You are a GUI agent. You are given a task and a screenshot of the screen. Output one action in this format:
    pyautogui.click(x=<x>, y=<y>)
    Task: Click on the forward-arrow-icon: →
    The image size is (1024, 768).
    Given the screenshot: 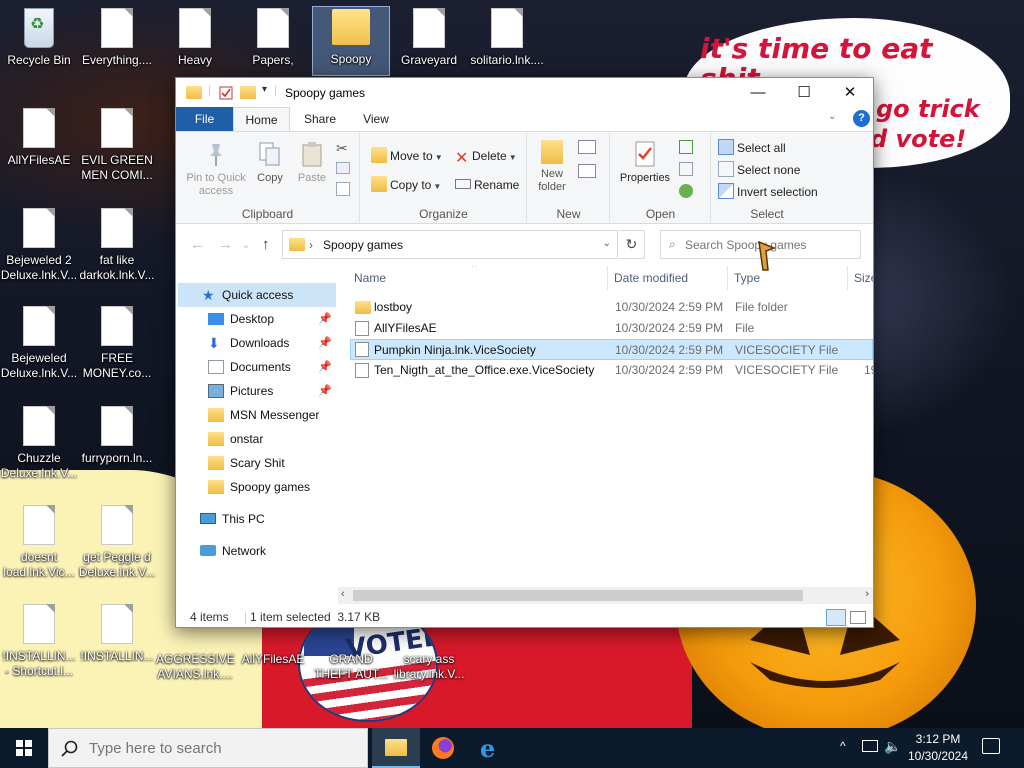 What is the action you would take?
    pyautogui.click(x=225, y=244)
    